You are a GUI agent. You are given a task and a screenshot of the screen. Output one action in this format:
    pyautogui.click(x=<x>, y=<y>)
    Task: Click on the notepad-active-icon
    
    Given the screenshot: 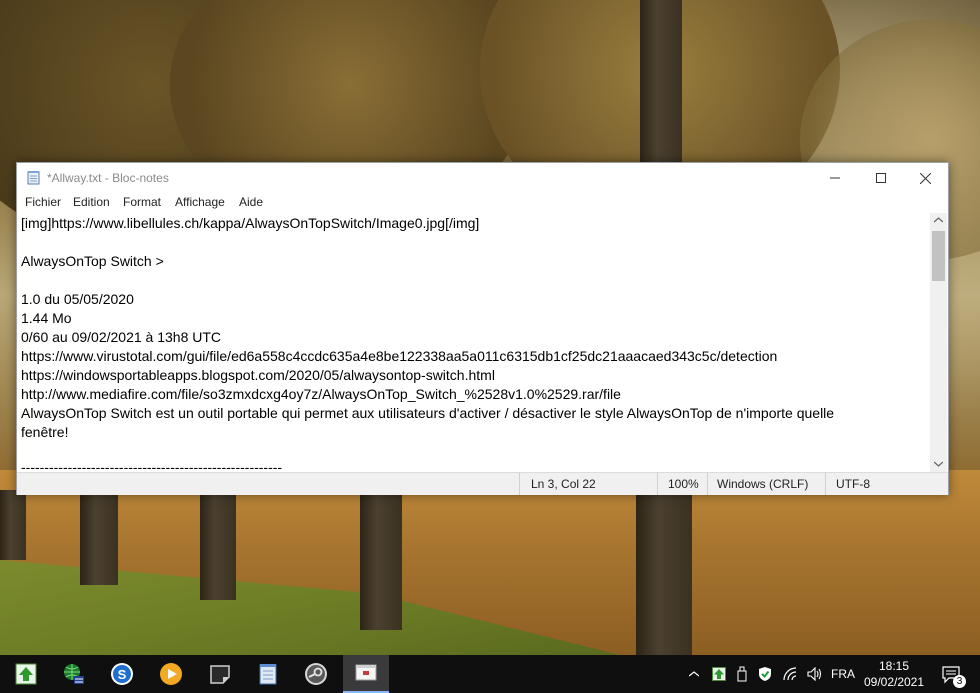 What is the action you would take?
    pyautogui.click(x=366, y=672)
    